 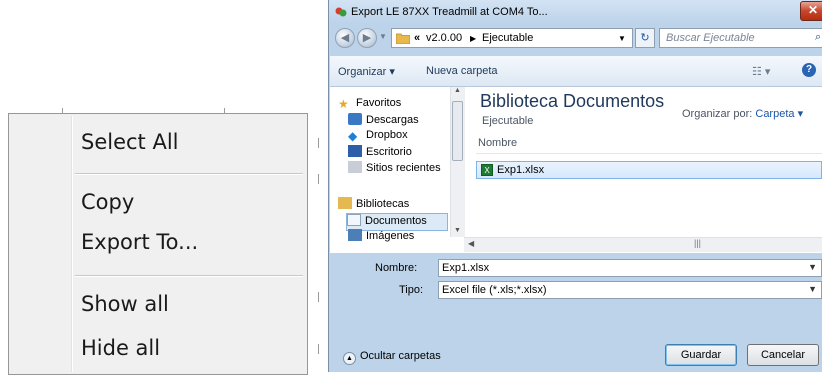 I want to click on scrollbar-grip-icon: |||, so click(x=697, y=243).